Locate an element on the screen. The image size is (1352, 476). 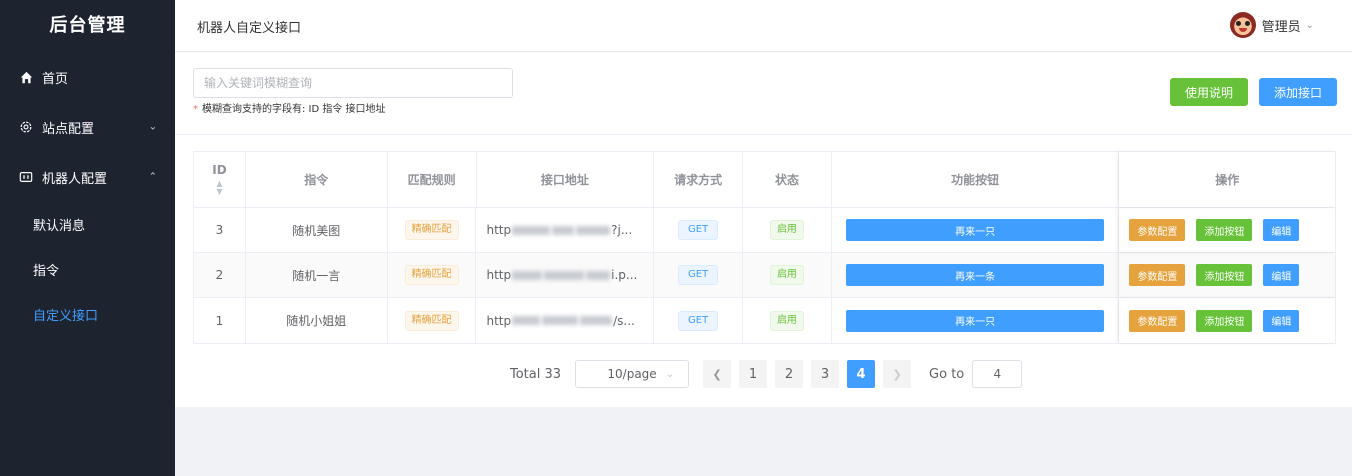
sidebar-subitem-default-message: 默认消息 is located at coordinates (87, 224).